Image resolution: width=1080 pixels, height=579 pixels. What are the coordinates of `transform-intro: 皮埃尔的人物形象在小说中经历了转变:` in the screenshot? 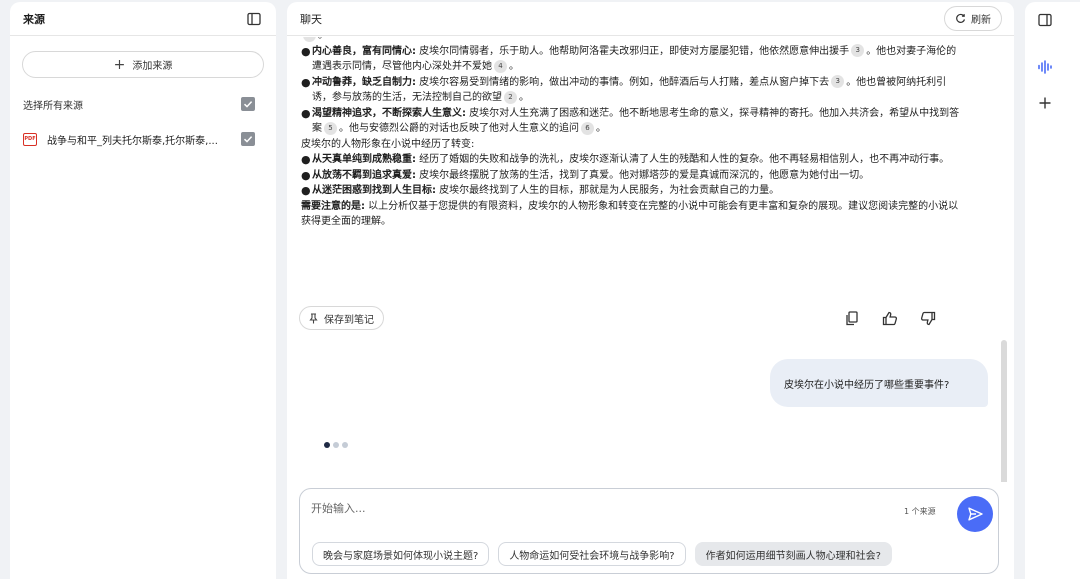 It's located at (388, 144).